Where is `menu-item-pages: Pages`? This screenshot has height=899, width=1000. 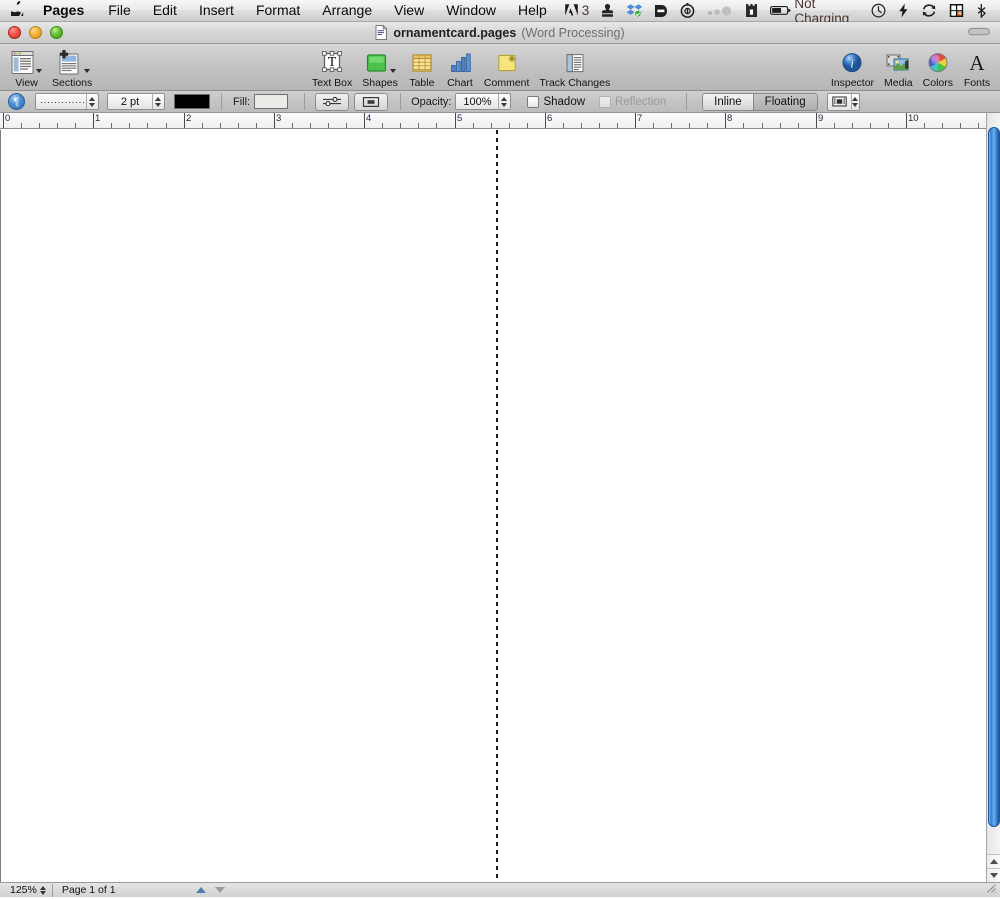
menu-item-pages: Pages is located at coordinates (65, 10).